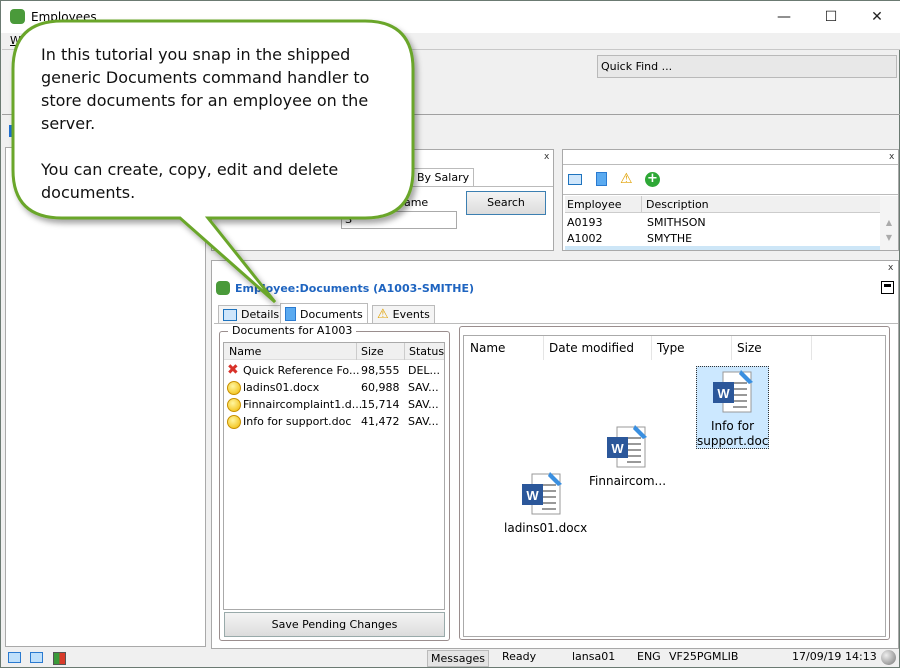 This screenshot has width=900, height=668. I want to click on callout-line: store documents for an employee on the, so click(205, 100).